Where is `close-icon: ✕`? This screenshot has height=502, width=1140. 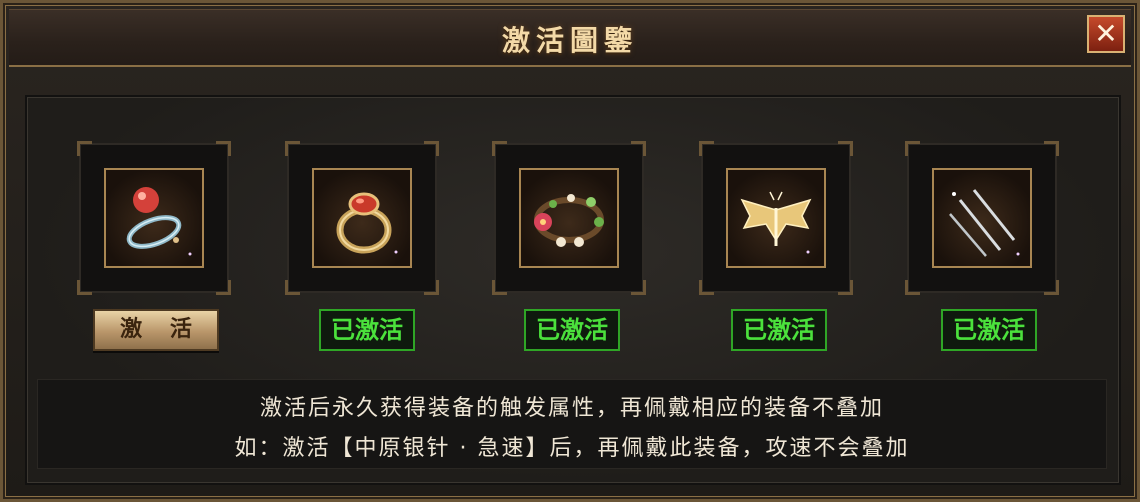 close-icon: ✕ is located at coordinates (1106, 33).